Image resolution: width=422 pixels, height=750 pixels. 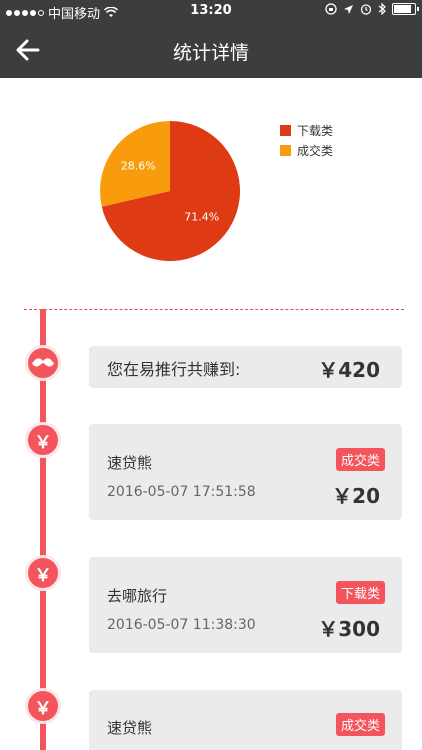 What do you see at coordinates (331, 9) in the screenshot?
I see `rotation-lock-icon` at bounding box center [331, 9].